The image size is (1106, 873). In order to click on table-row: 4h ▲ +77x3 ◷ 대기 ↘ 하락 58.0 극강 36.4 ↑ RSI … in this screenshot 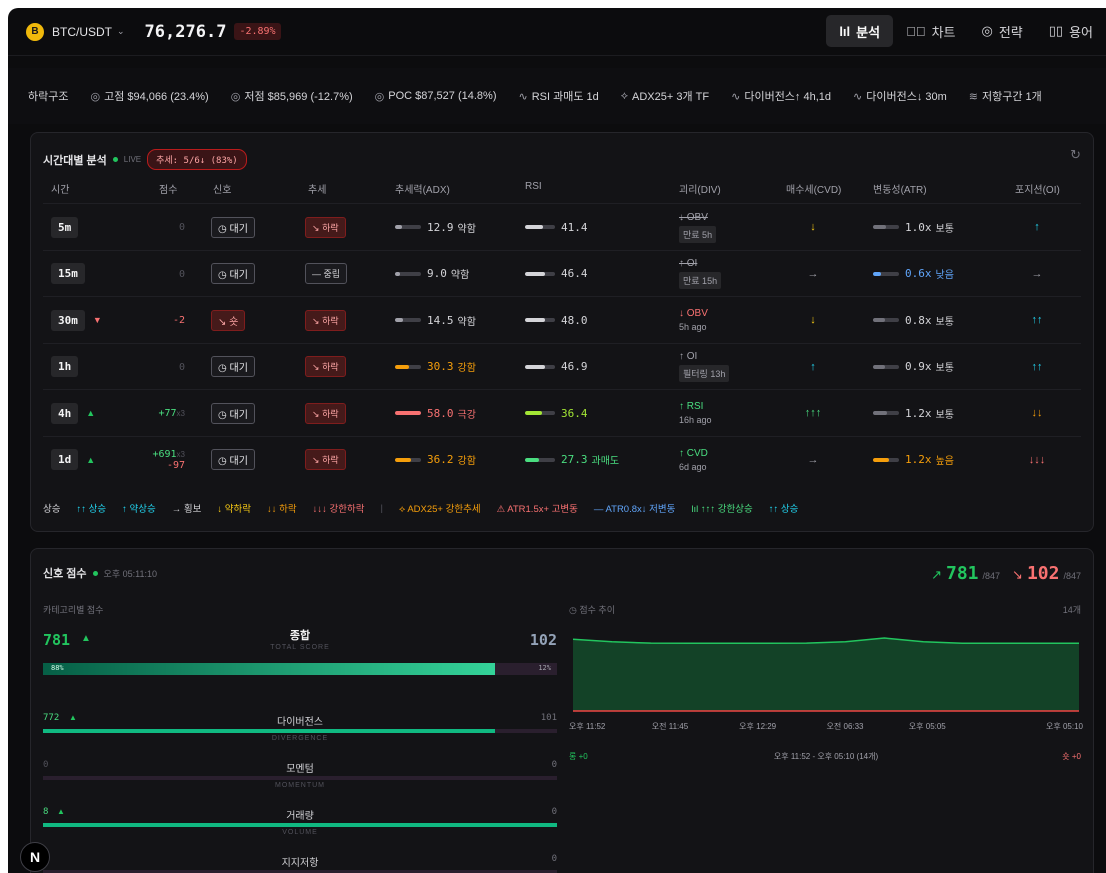, I will do `click(562, 412)`.